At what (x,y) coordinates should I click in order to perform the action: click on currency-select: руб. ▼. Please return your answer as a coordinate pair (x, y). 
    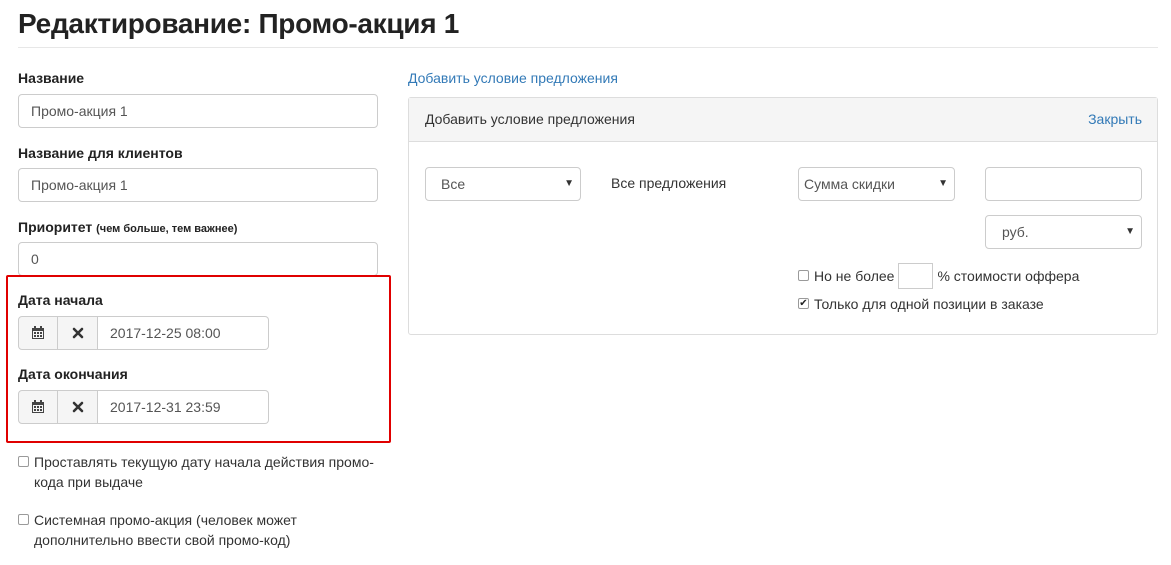
    Looking at the image, I should click on (1063, 232).